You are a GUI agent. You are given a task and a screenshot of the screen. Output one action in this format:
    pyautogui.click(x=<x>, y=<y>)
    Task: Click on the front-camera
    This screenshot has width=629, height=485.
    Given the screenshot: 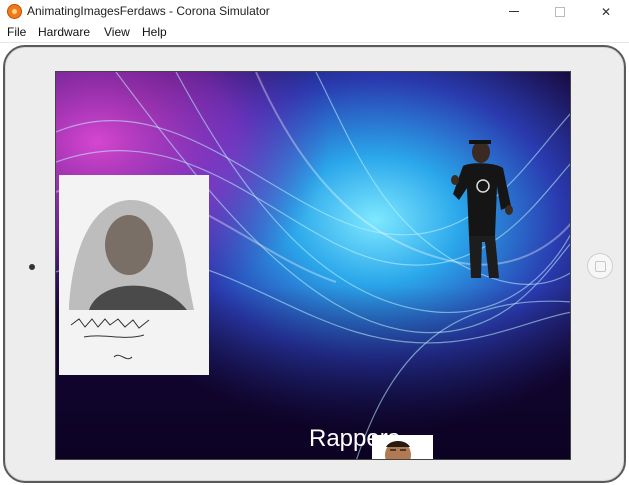 What is the action you would take?
    pyautogui.click(x=32, y=267)
    